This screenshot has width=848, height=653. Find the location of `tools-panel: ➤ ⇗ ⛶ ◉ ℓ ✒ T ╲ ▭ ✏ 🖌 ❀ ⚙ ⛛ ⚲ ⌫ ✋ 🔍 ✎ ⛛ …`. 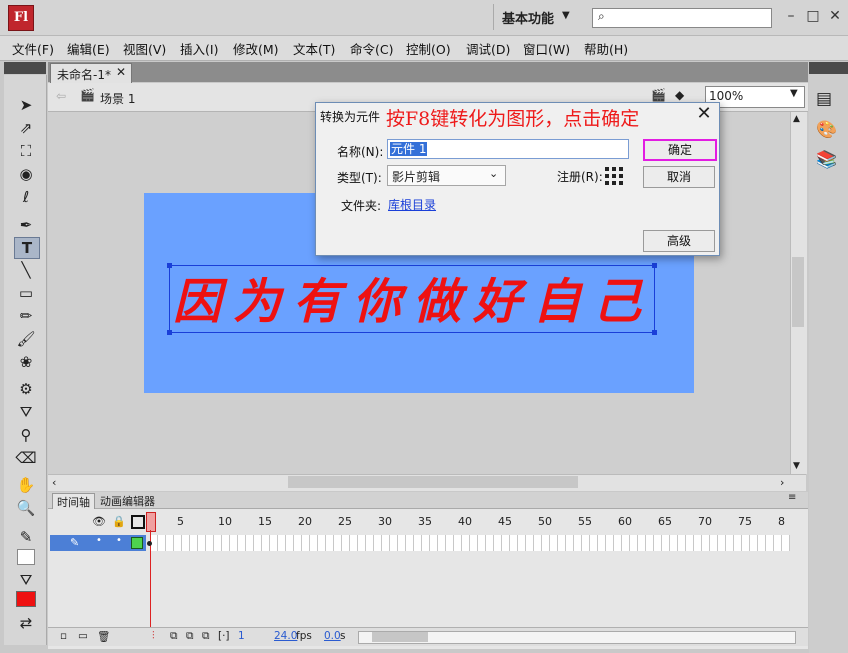

tools-panel: ➤ ⇗ ⛶ ◉ ℓ ✒ T ╲ ▭ ✏ 🖌 ❀ ⚙ ⛛ ⚲ ⌫ ✋ 🔍 ✎ ⛛ … is located at coordinates (25, 360).